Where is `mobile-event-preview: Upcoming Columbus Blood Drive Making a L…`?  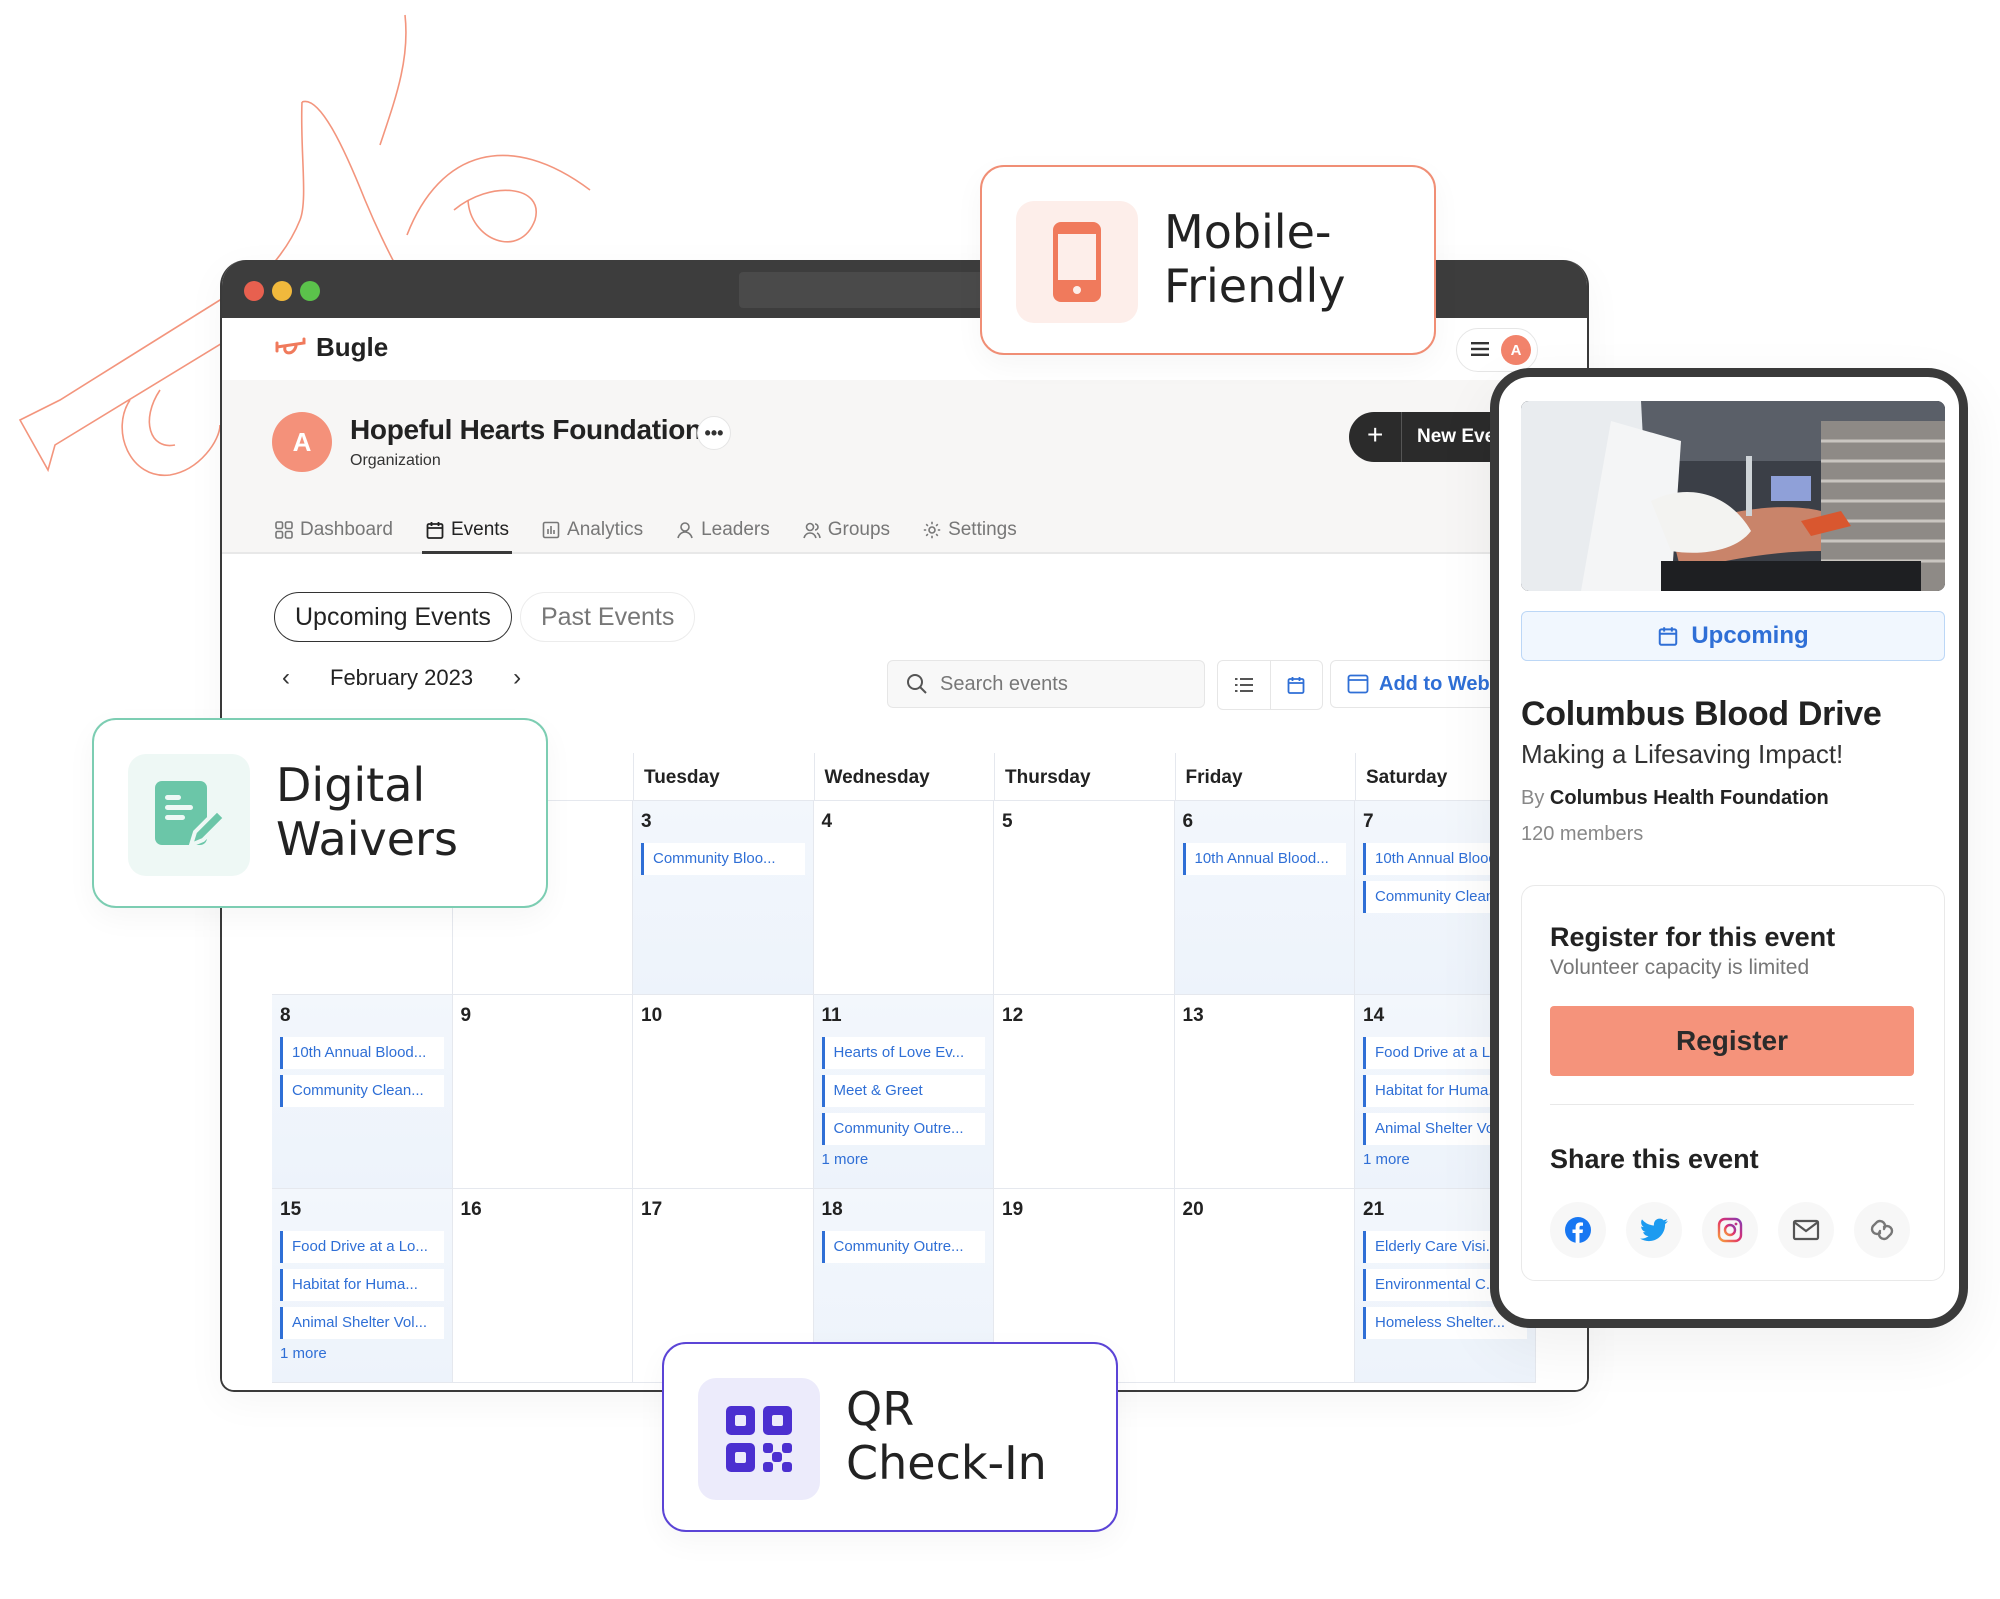 mobile-event-preview: Upcoming Columbus Blood Drive Making a L… is located at coordinates (1729, 848).